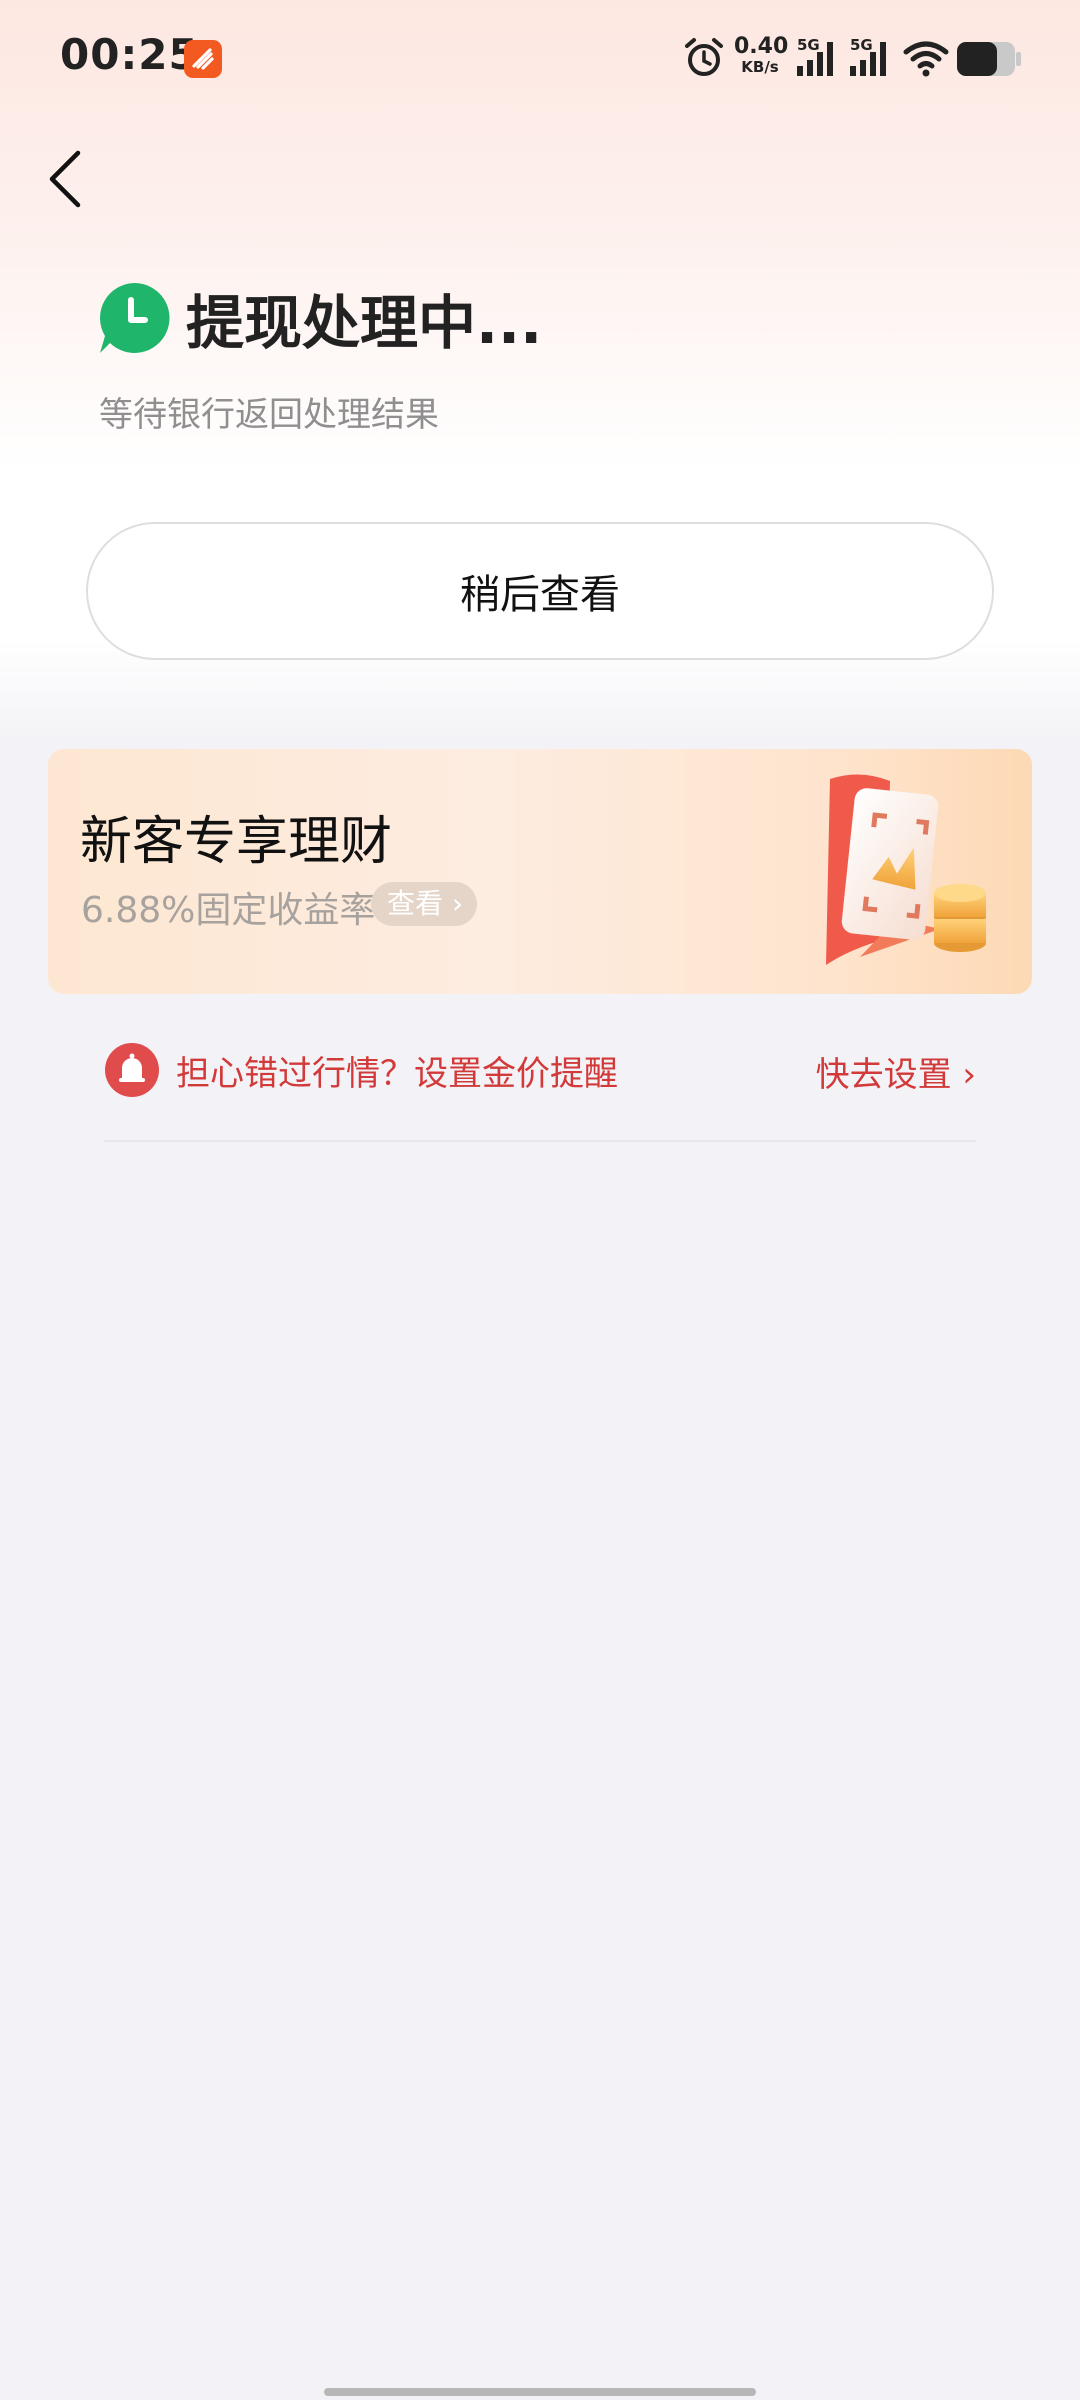 This screenshot has width=1080, height=2400. I want to click on bell-icon, so click(132, 1070).